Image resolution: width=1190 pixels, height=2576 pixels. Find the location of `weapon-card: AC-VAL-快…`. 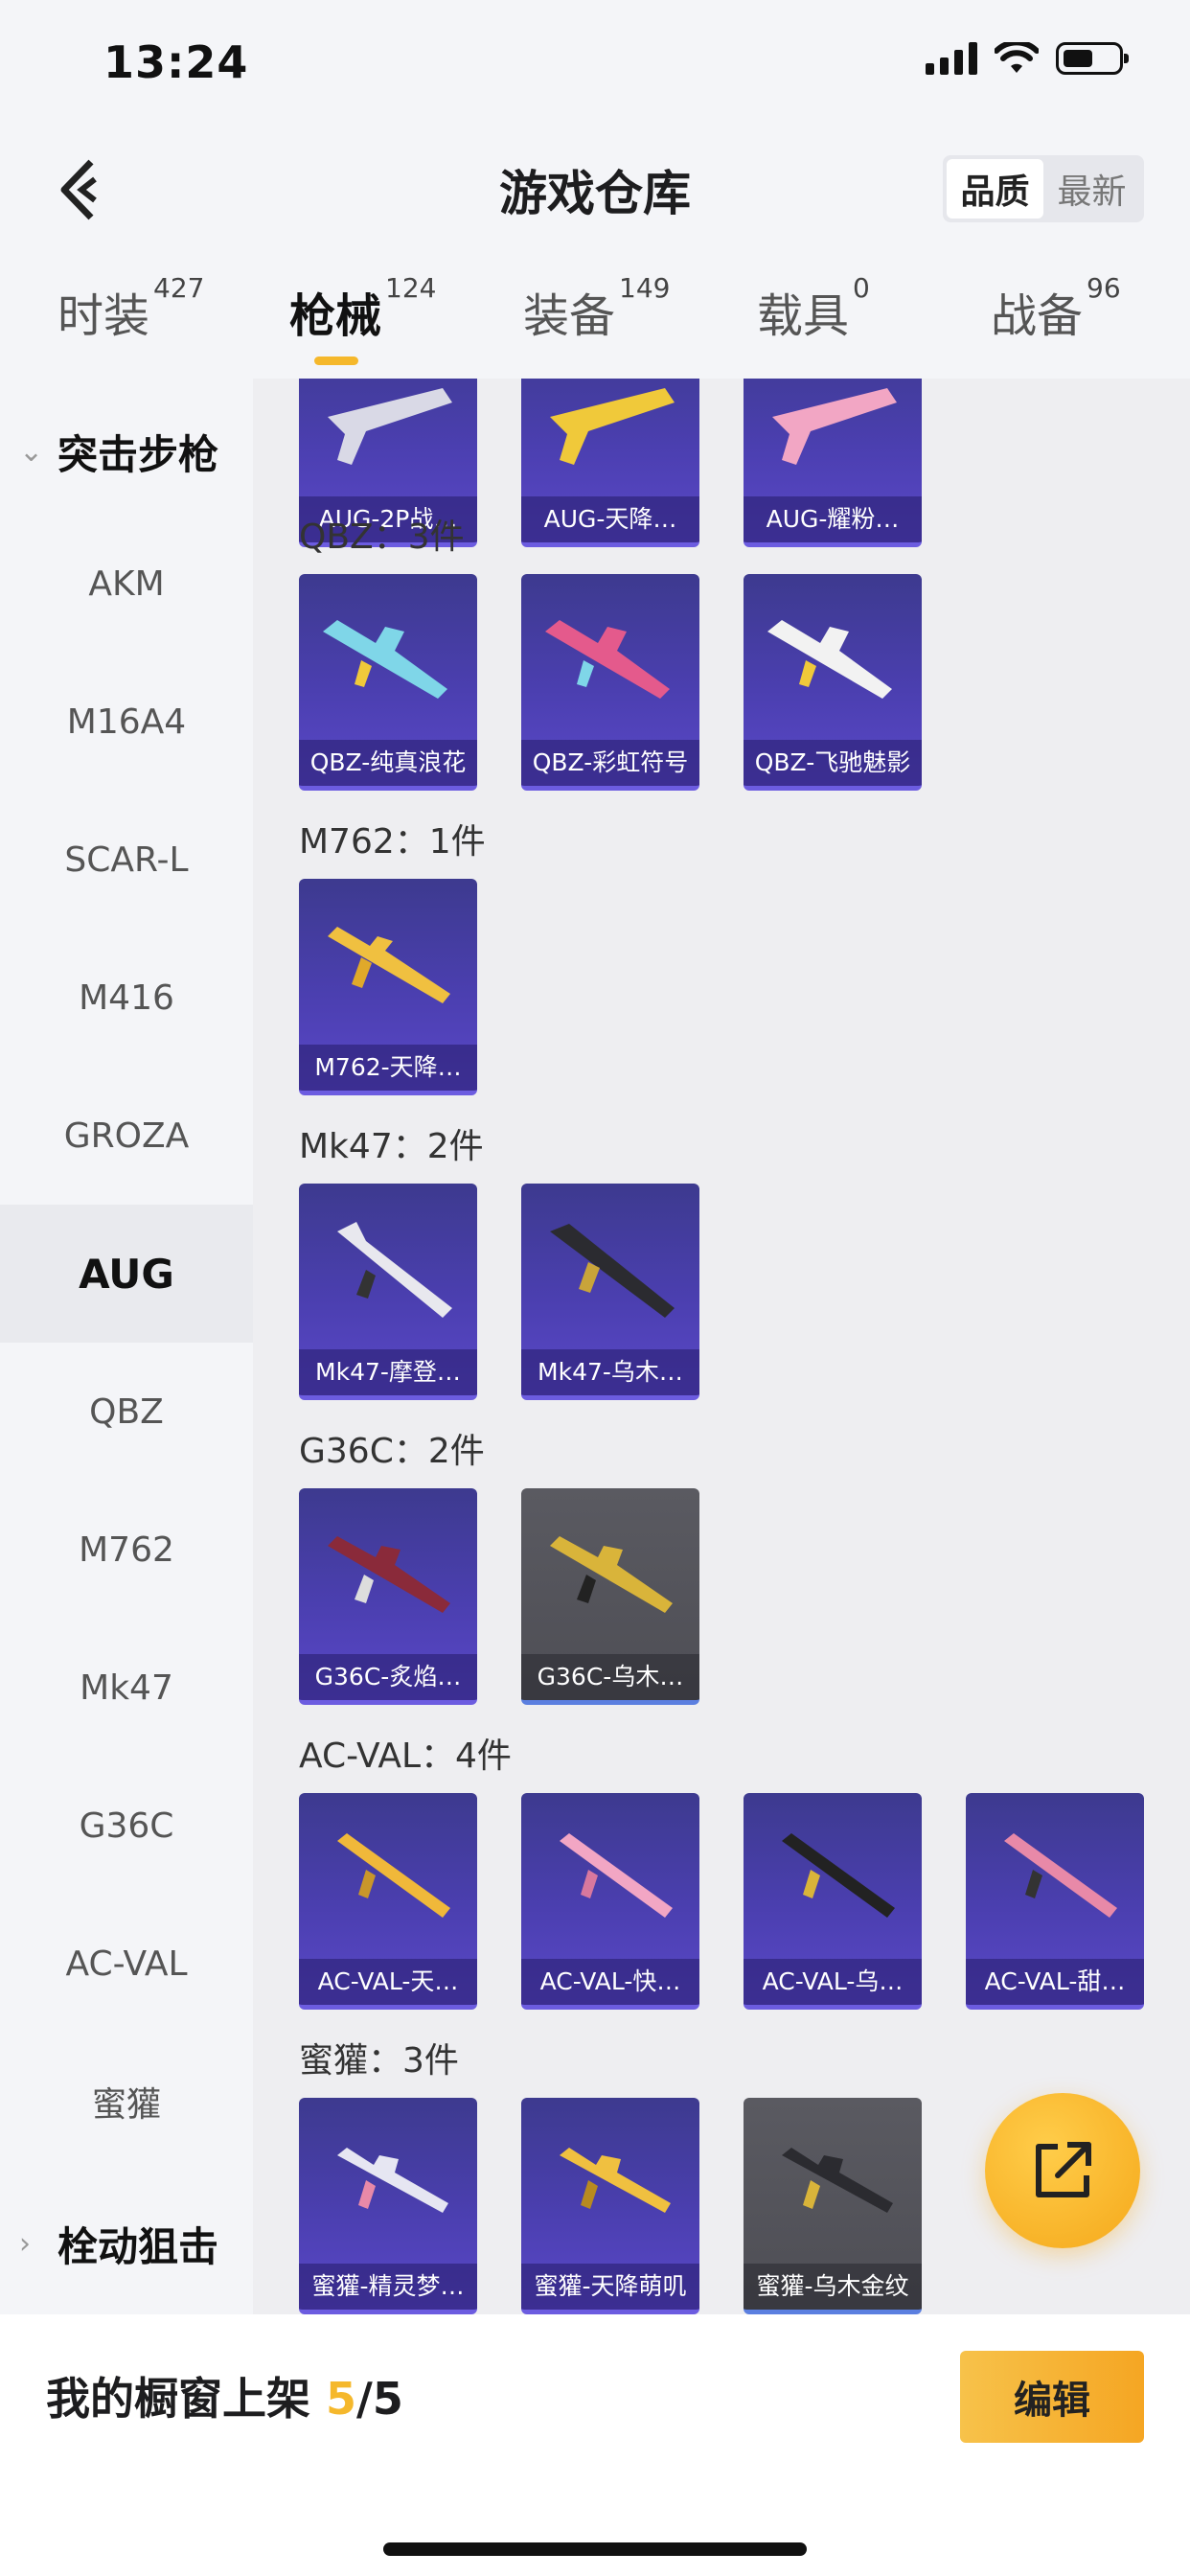

weapon-card: AC-VAL-快… is located at coordinates (610, 1901).